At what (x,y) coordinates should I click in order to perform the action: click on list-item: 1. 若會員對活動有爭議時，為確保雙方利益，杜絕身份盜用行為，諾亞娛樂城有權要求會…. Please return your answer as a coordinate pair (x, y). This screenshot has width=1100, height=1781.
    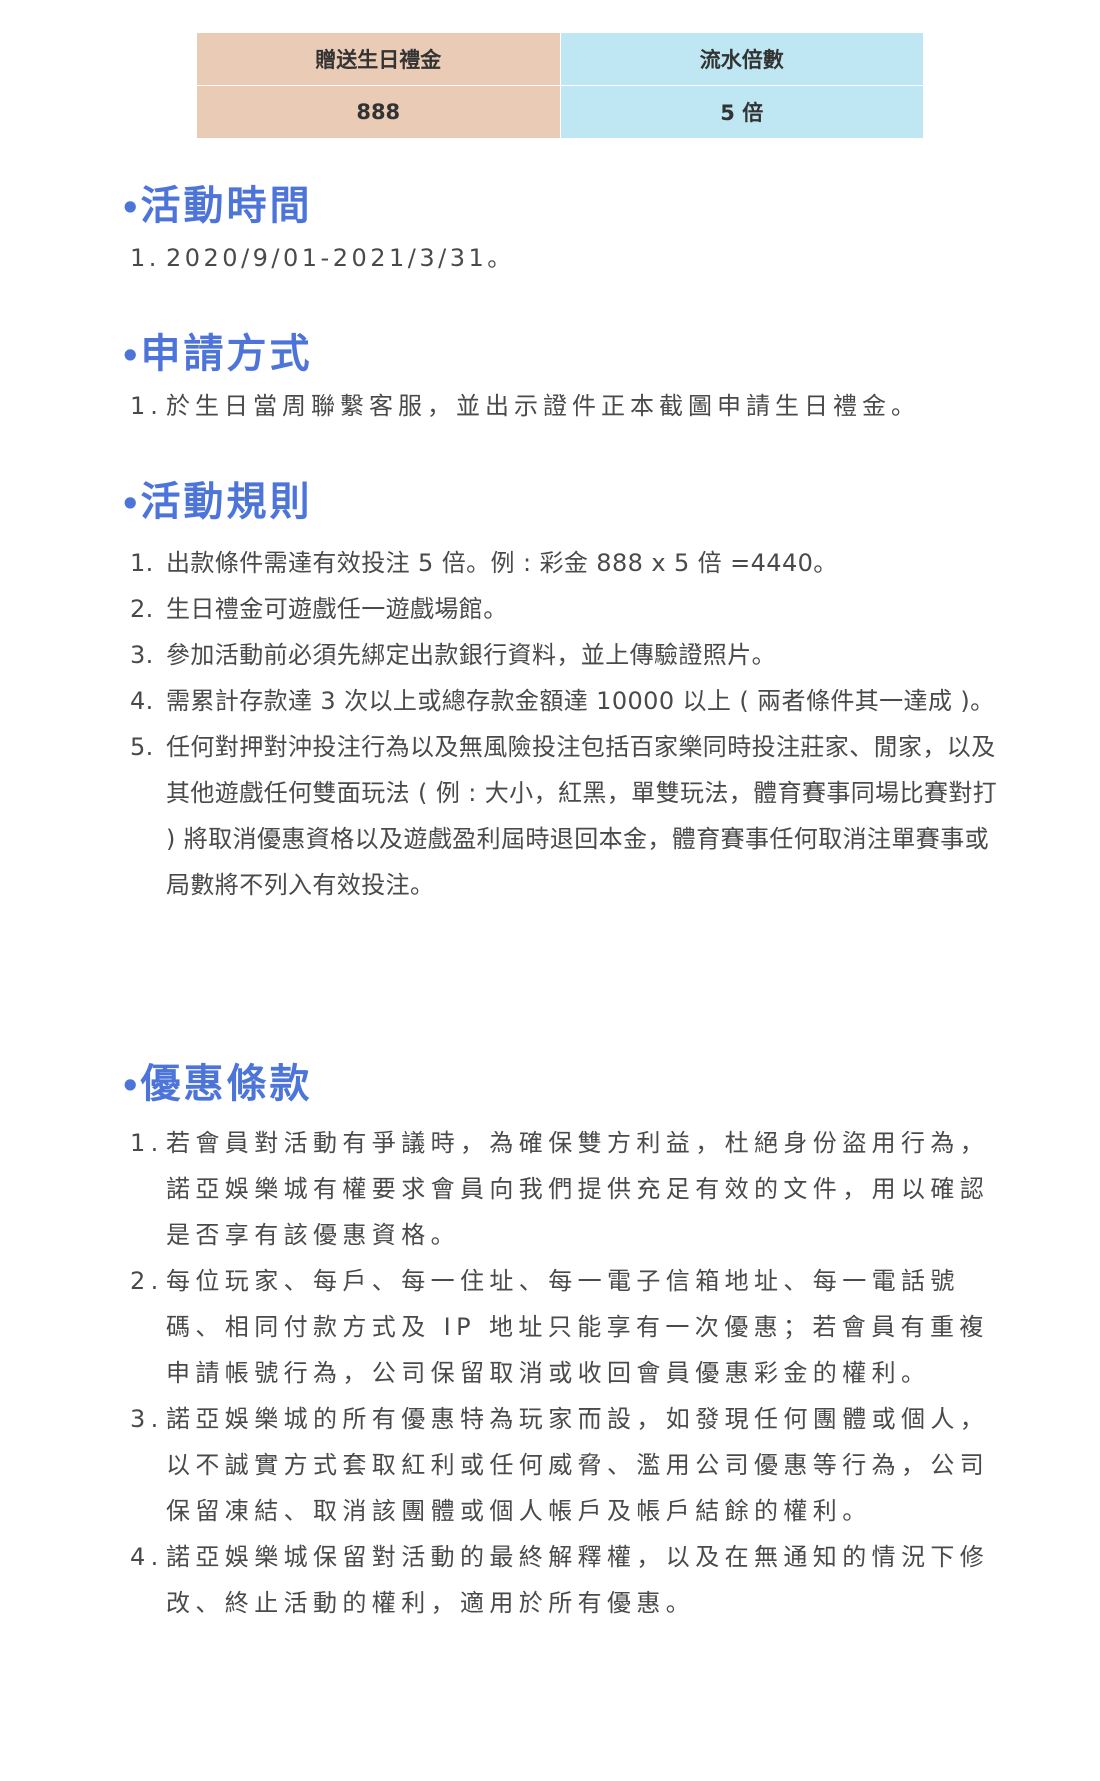
    Looking at the image, I should click on (560, 1189).